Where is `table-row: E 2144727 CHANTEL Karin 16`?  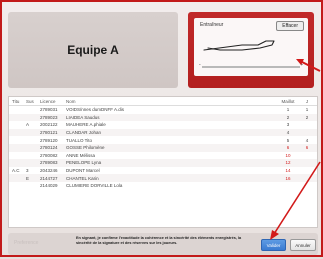 table-row: E 2144727 CHANTEL Karin 16 is located at coordinates (163, 178).